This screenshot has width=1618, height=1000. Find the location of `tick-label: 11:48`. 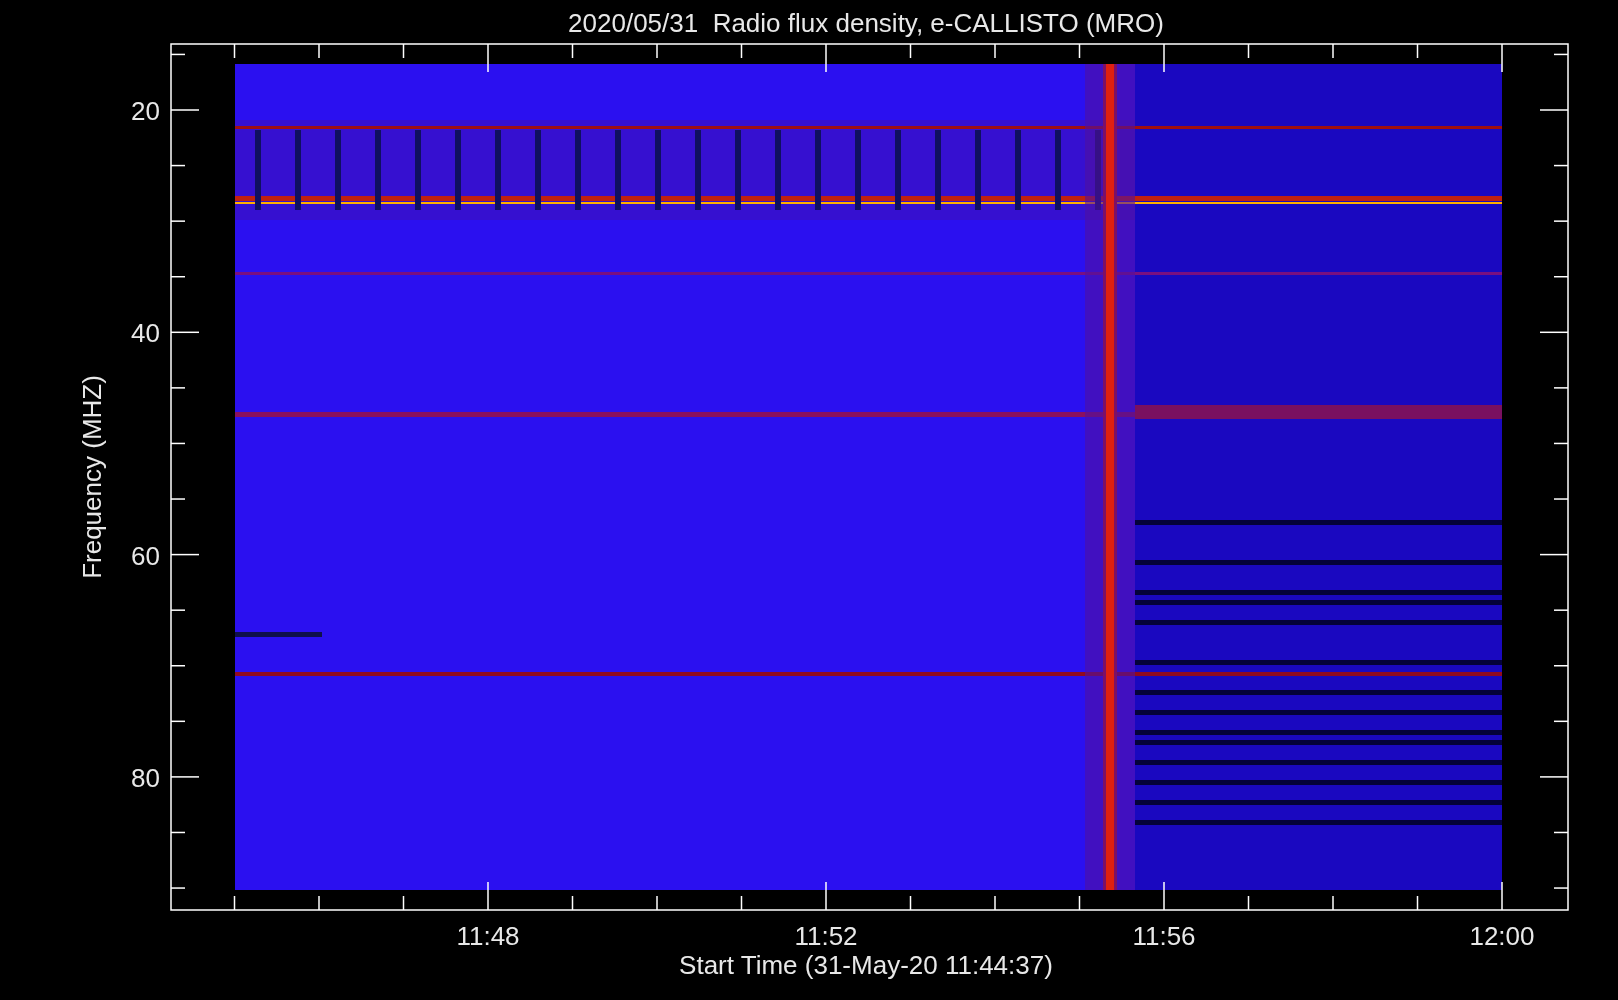

tick-label: 11:48 is located at coordinates (488, 936).